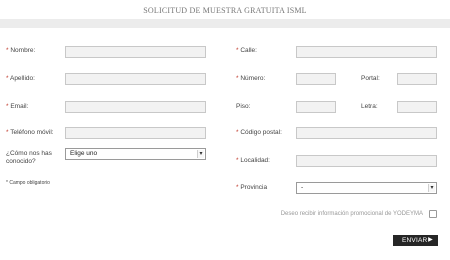  Describe the element at coordinates (433, 214) in the screenshot. I see `promo-checkbox` at that location.